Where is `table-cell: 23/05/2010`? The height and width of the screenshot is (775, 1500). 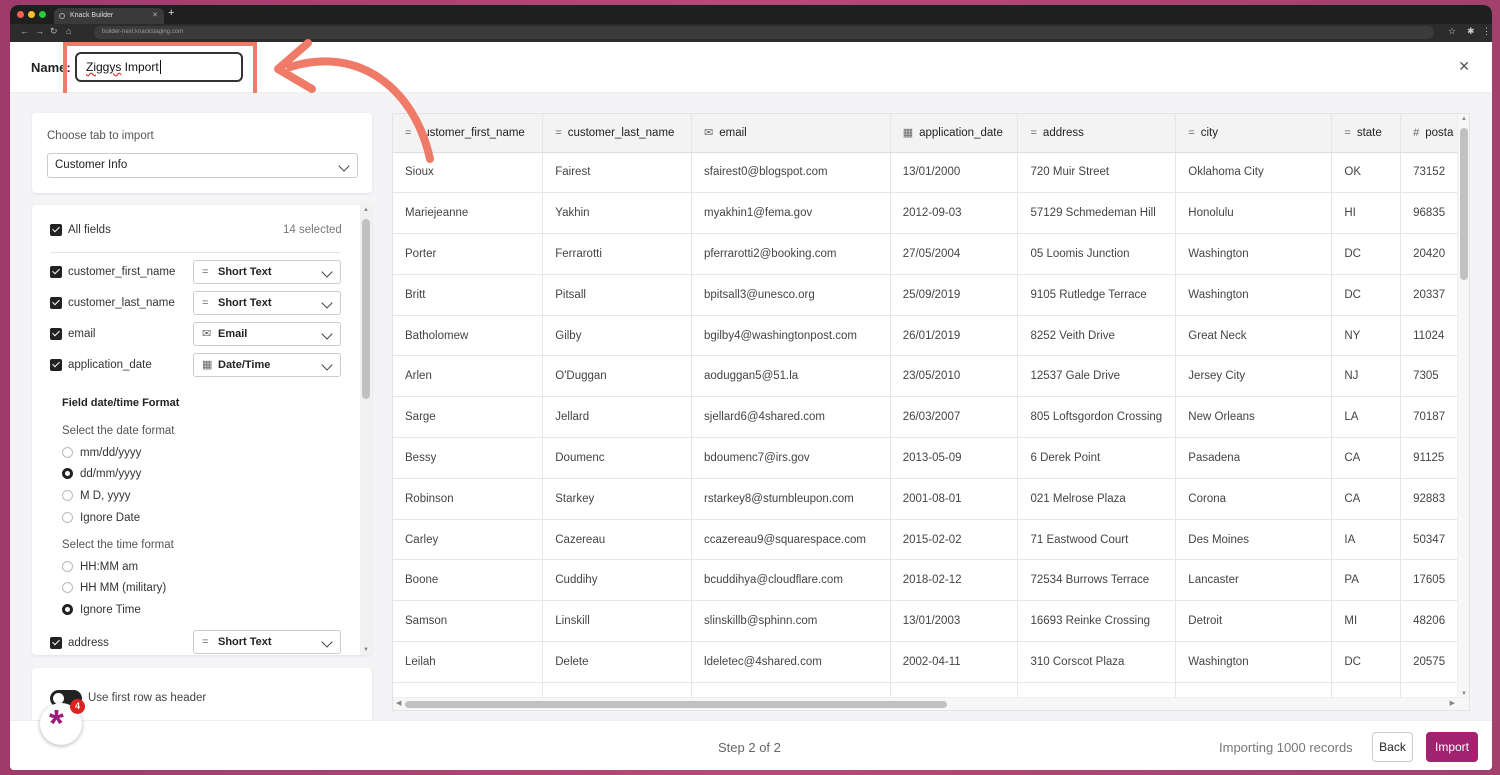 table-cell: 23/05/2010 is located at coordinates (954, 376).